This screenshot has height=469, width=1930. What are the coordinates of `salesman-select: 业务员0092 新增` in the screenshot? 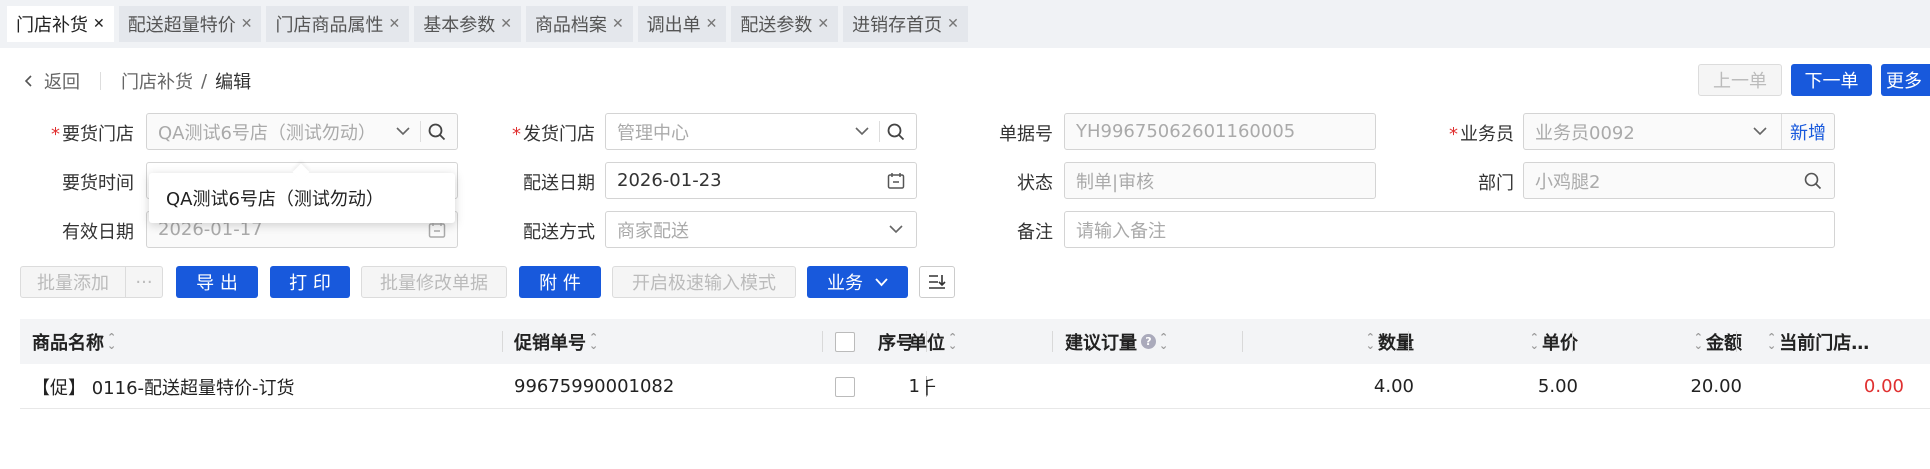 It's located at (1679, 131).